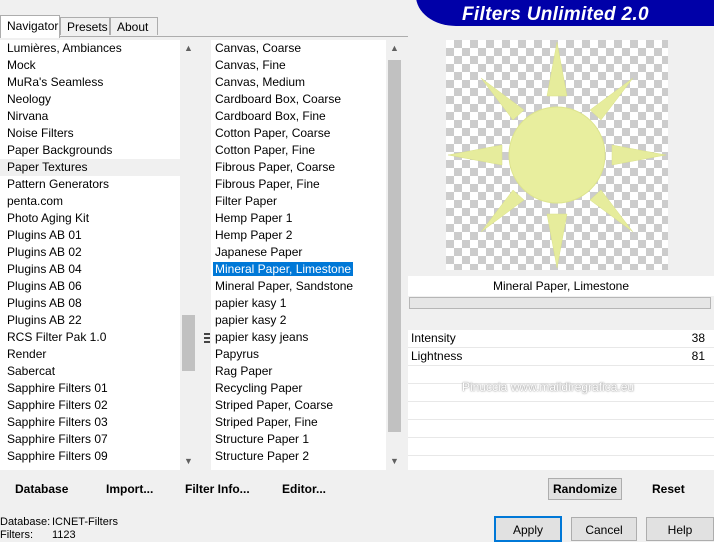 Image resolution: width=714 pixels, height=542 pixels. I want to click on list-item: Canvas, Medium, so click(298, 82).